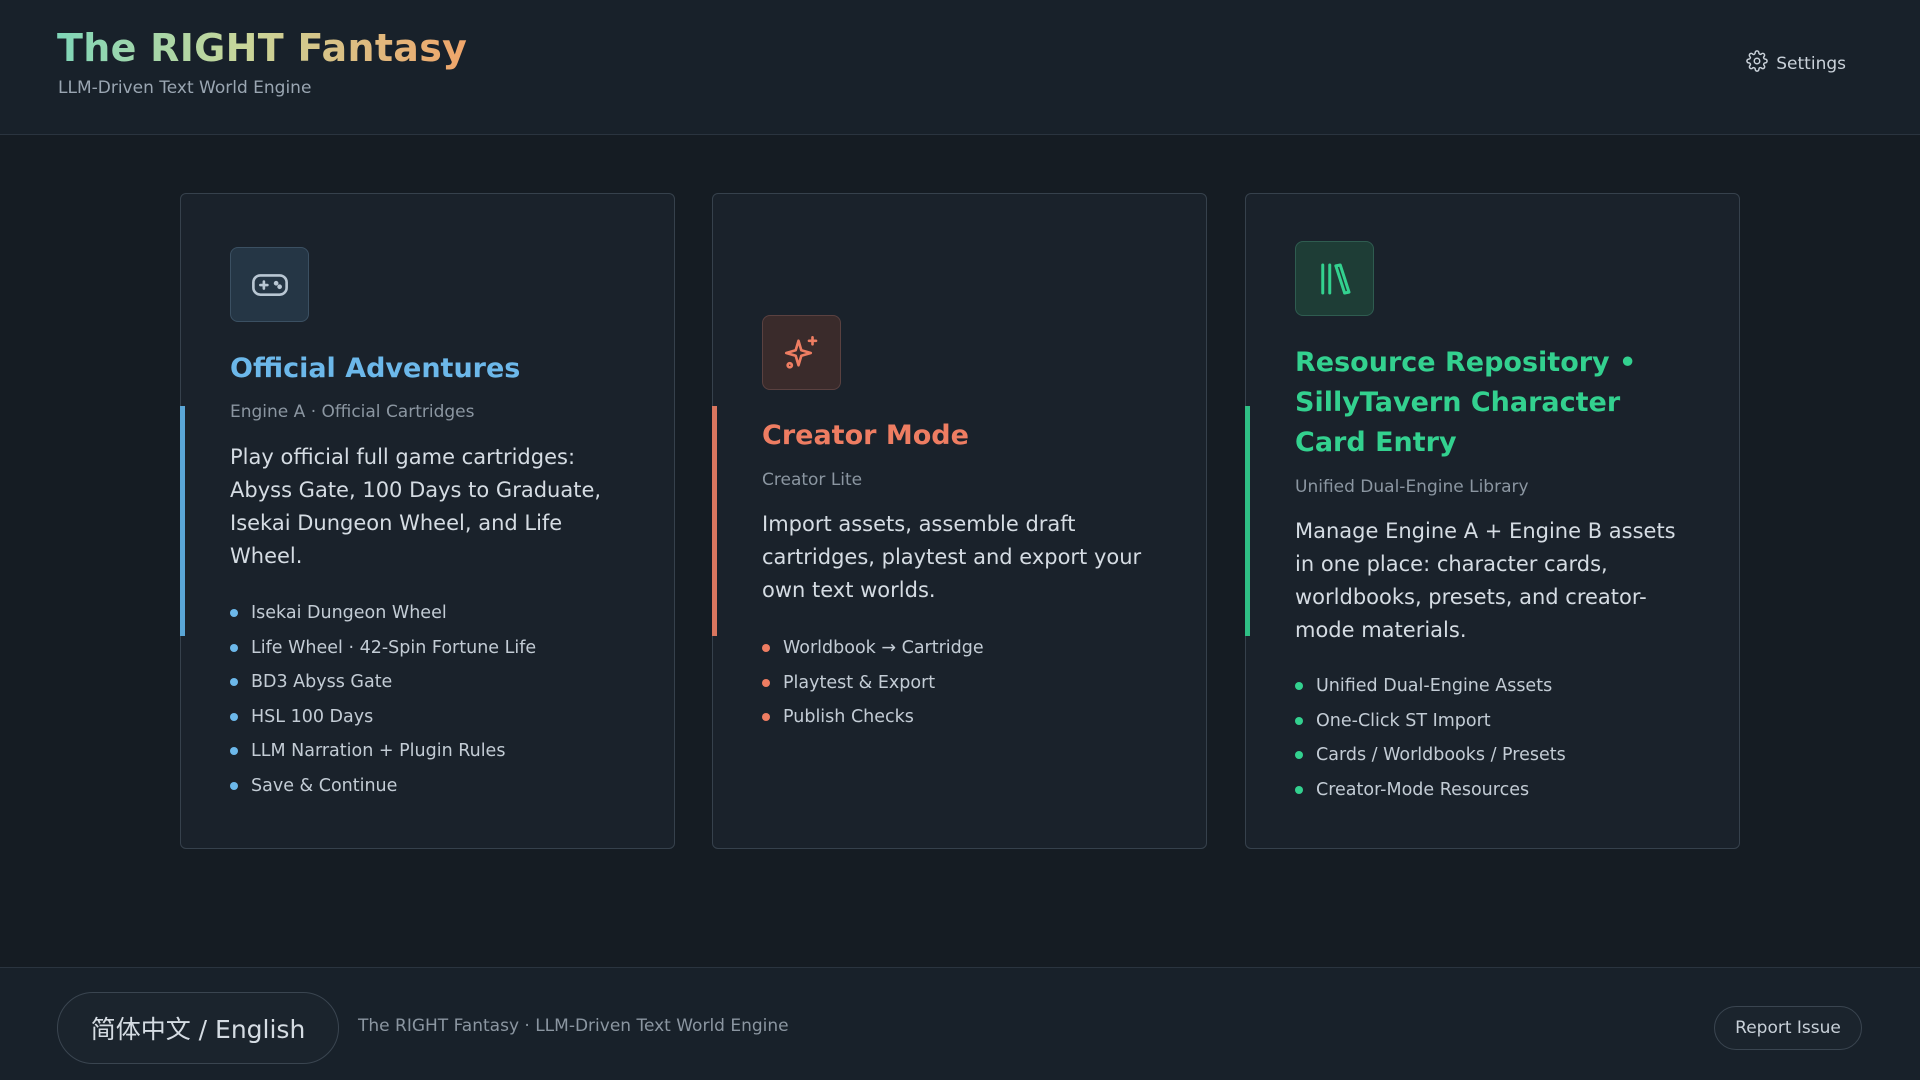 Image resolution: width=1920 pixels, height=1080 pixels. I want to click on list-item: HSL 100 Days, so click(437, 717).